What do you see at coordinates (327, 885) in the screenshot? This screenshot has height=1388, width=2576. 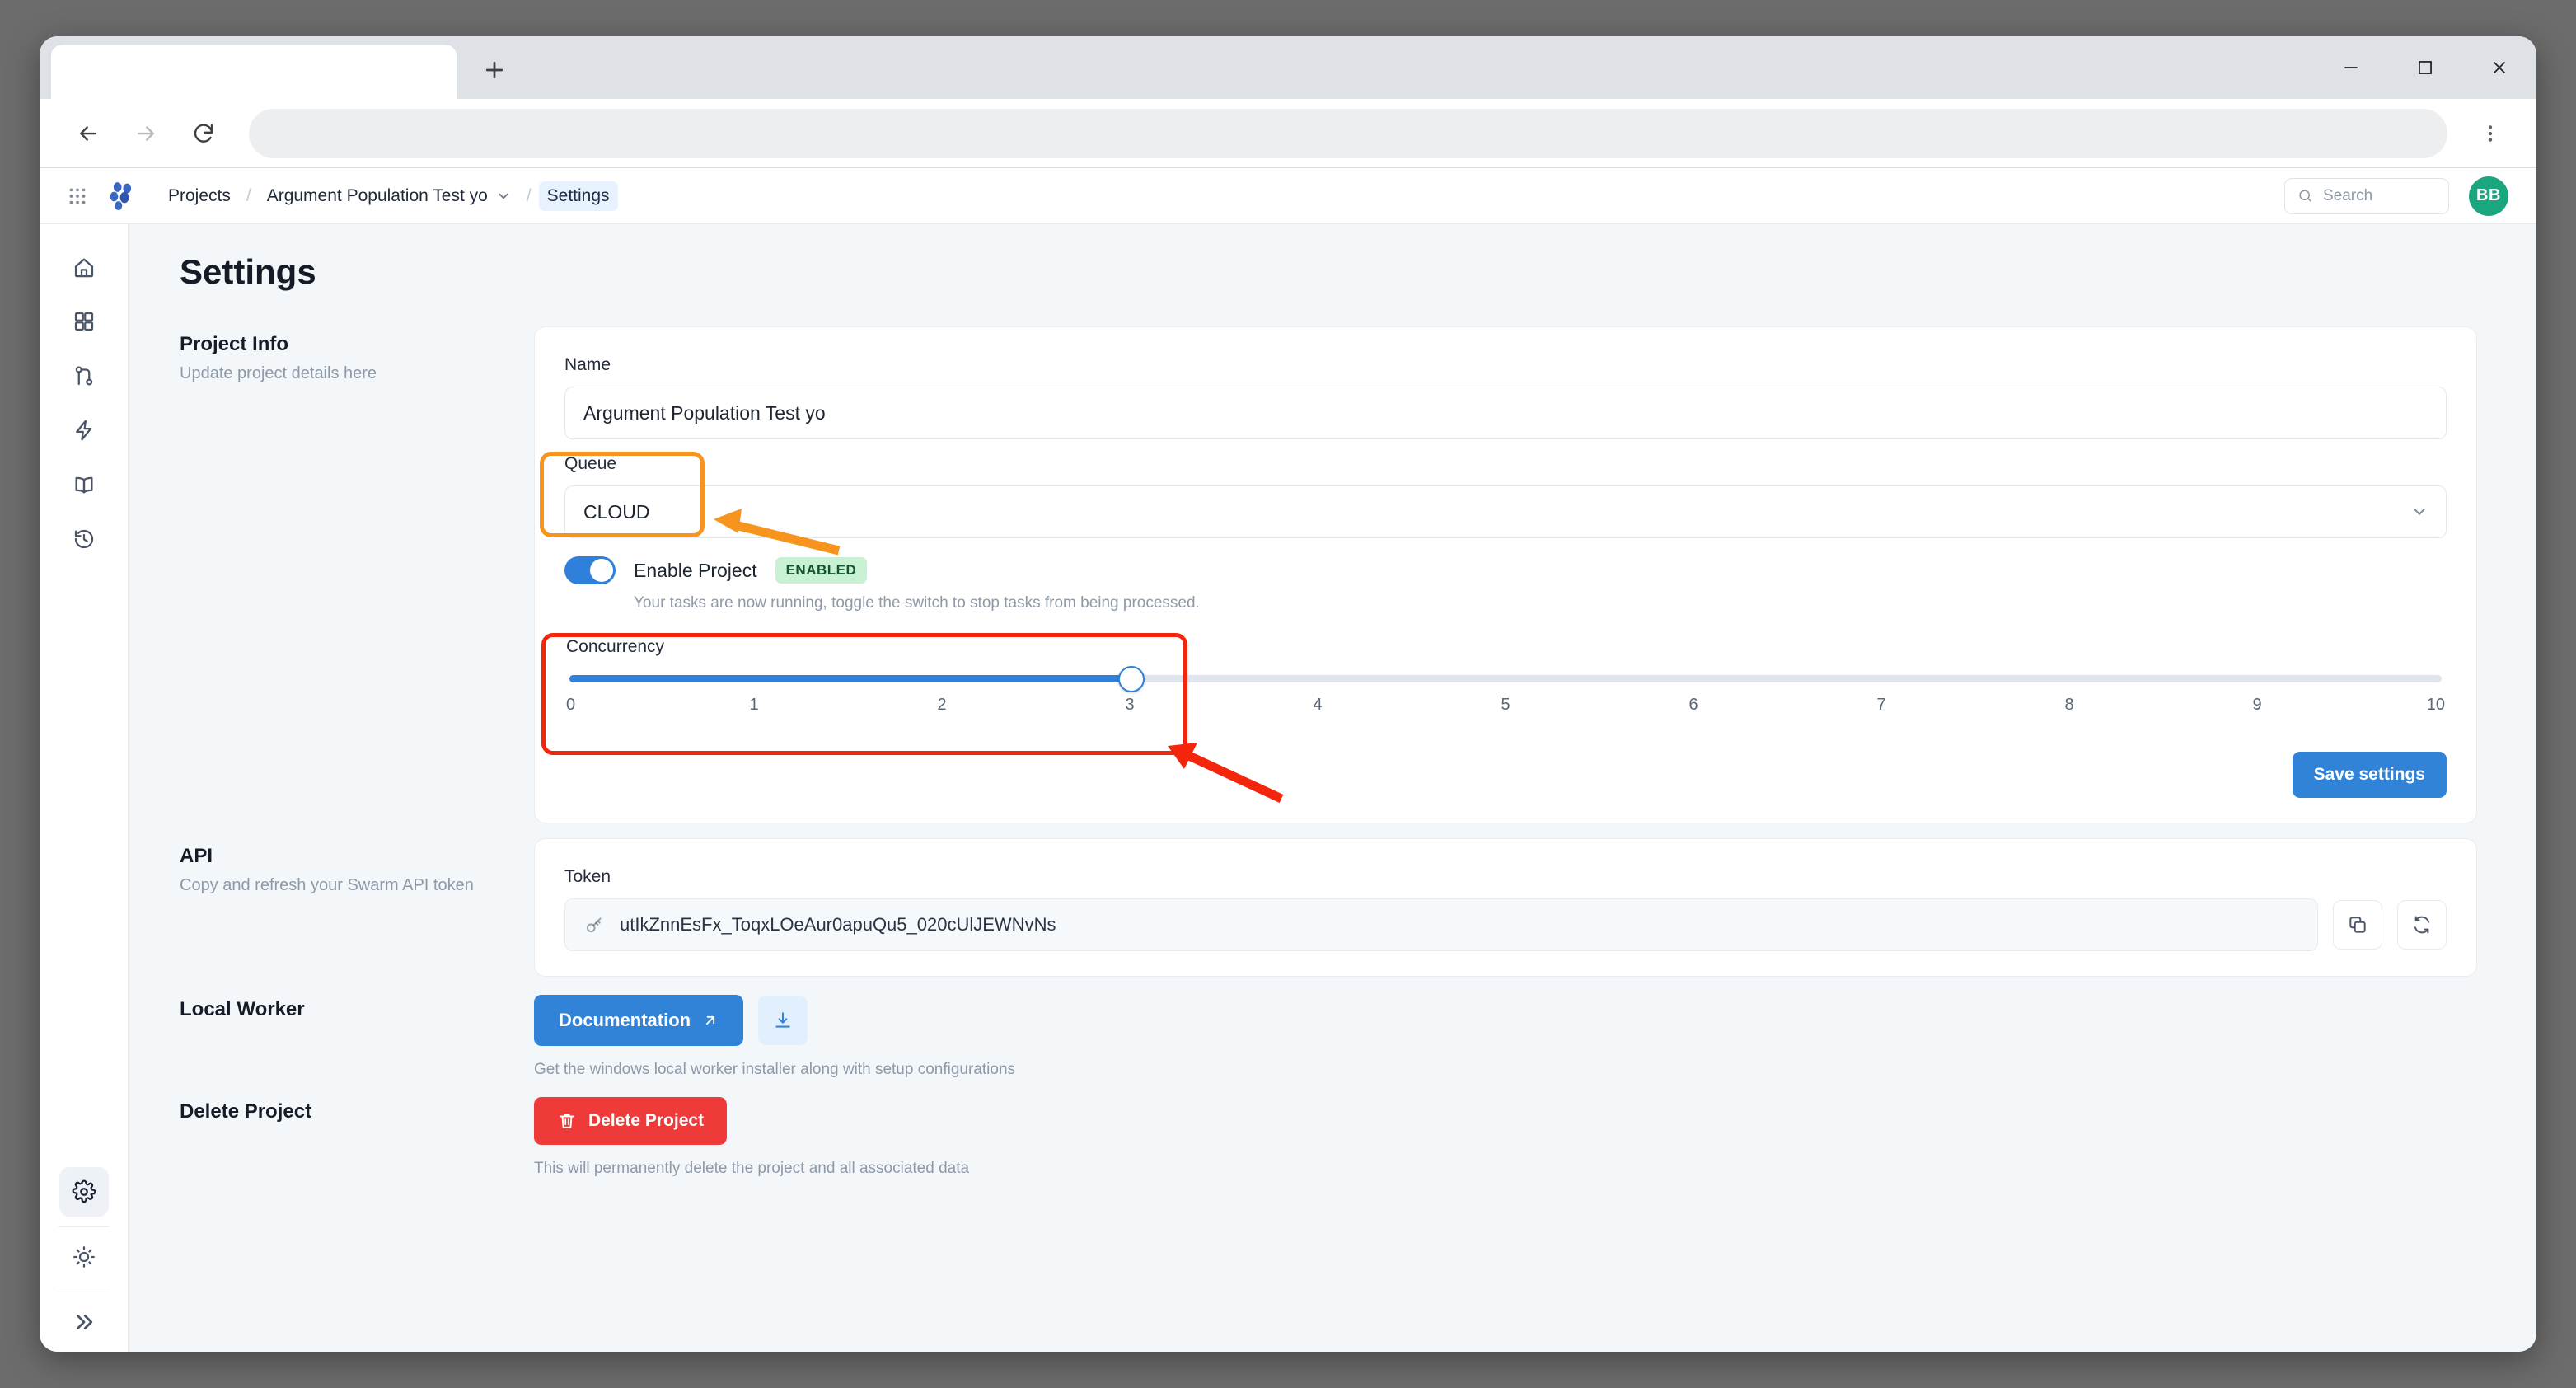 I see `section-subtext: Copy and refresh your Swarm API token` at bounding box center [327, 885].